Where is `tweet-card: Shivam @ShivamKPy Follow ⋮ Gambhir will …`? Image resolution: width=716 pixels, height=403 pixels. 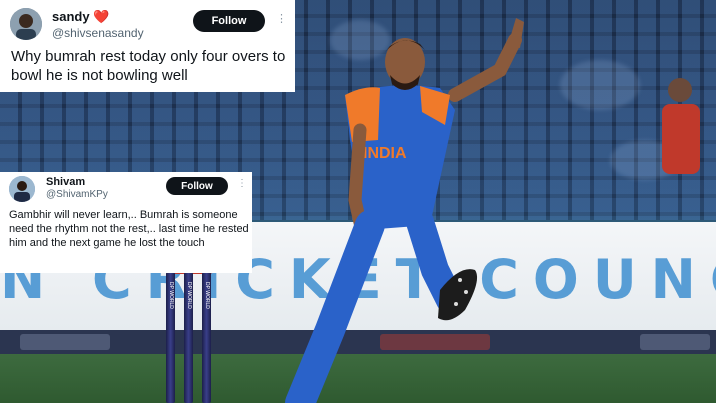
tweet-card: Shivam @ShivamKPy Follow ⋮ Gambhir will … is located at coordinates (126, 222).